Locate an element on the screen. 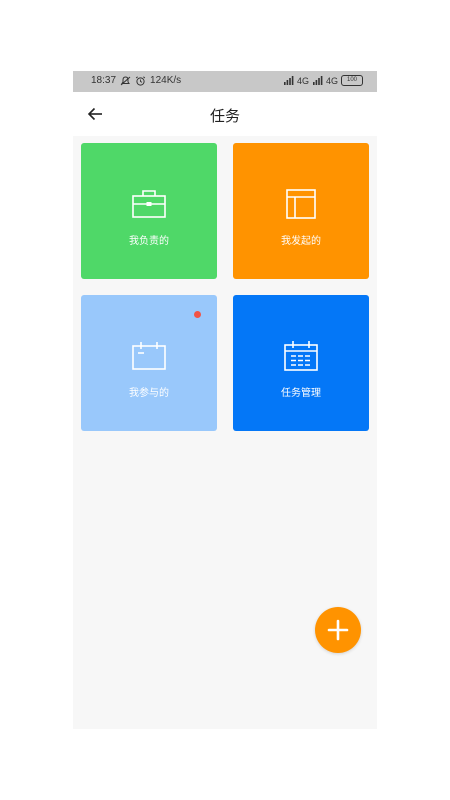  alarm-icon is located at coordinates (140, 80).